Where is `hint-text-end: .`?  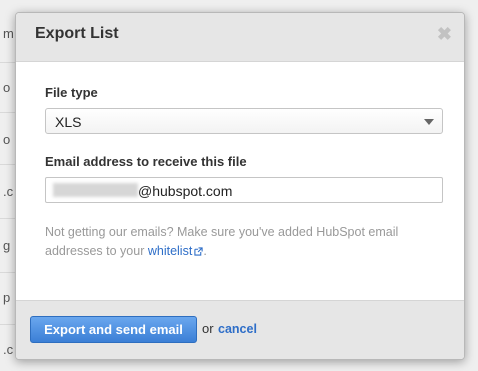 hint-text-end: . is located at coordinates (205, 251).